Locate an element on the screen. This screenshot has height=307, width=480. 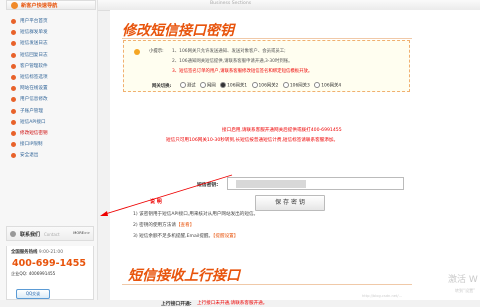
save-key-button: 保 存 密 钥 is located at coordinates (290, 203).